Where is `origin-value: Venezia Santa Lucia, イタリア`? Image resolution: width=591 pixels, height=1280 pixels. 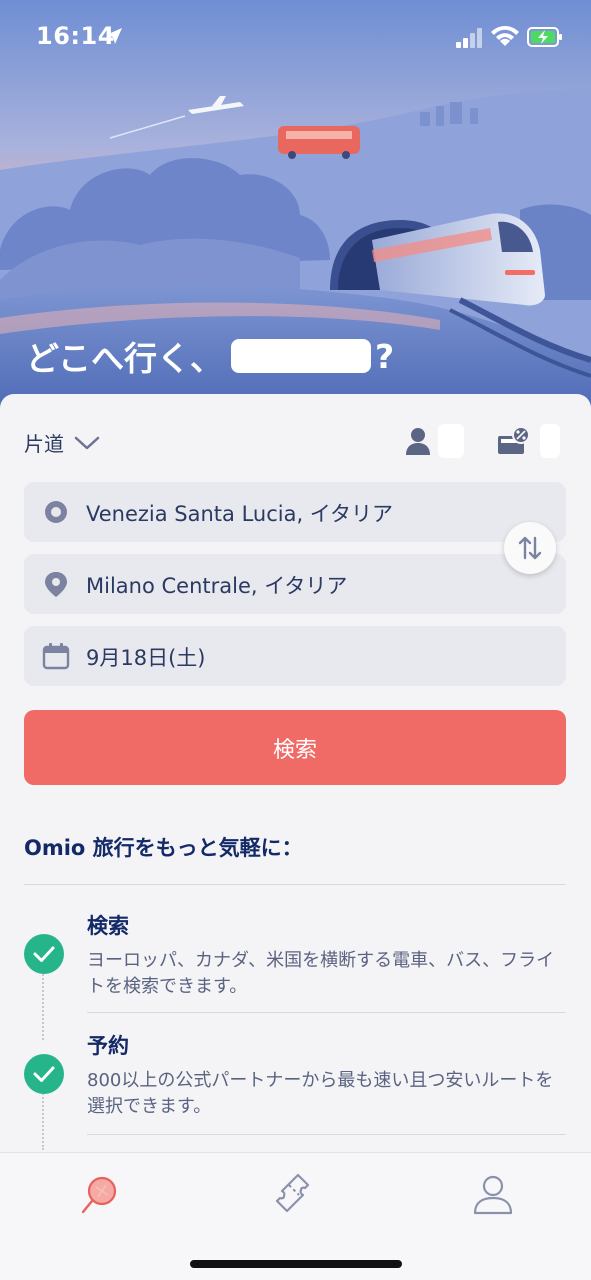
origin-value: Venezia Santa Lucia, イタリア is located at coordinates (239, 514).